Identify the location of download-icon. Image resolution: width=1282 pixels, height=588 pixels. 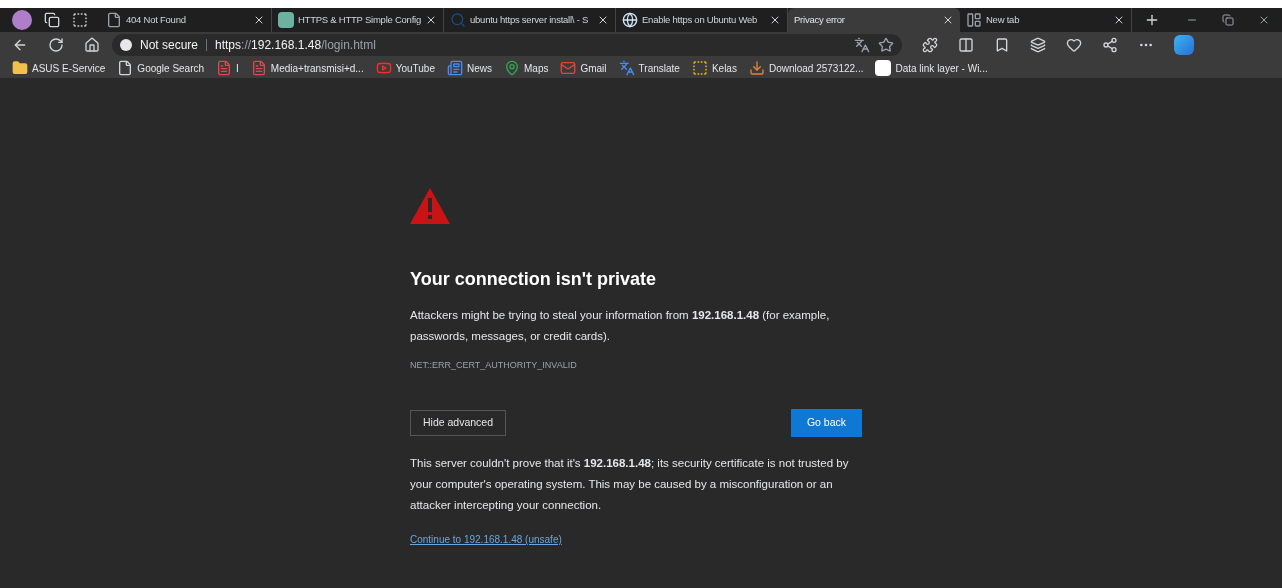
(756, 68).